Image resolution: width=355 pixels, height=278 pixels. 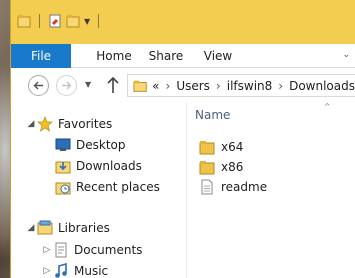 What do you see at coordinates (63, 167) in the screenshot?
I see `downloads-folder-icon` at bounding box center [63, 167].